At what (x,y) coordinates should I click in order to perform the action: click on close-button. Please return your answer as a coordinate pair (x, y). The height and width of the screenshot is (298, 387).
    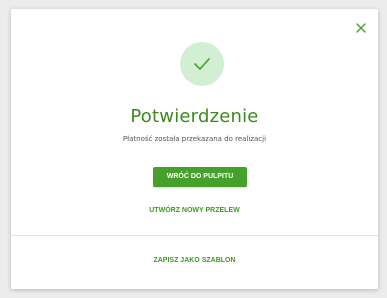
    Looking at the image, I should click on (361, 28).